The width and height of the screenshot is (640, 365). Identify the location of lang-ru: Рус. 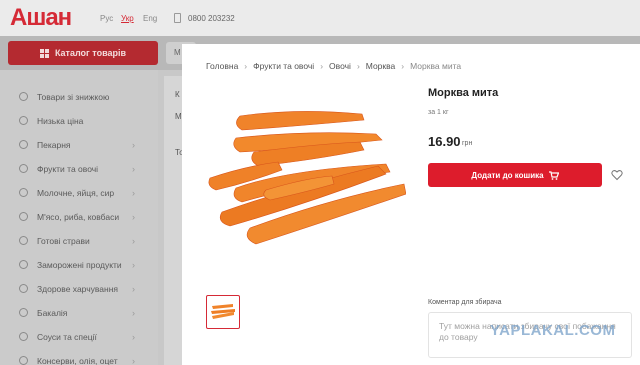
(106, 18).